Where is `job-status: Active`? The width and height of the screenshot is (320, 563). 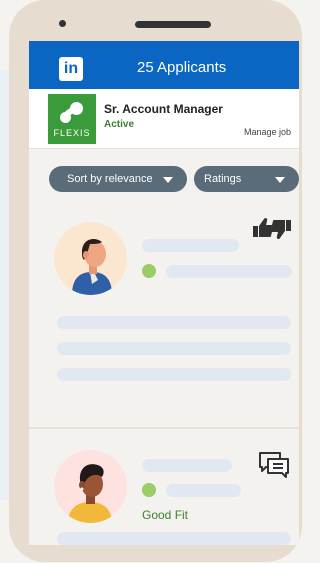
job-status: Active is located at coordinates (119, 124).